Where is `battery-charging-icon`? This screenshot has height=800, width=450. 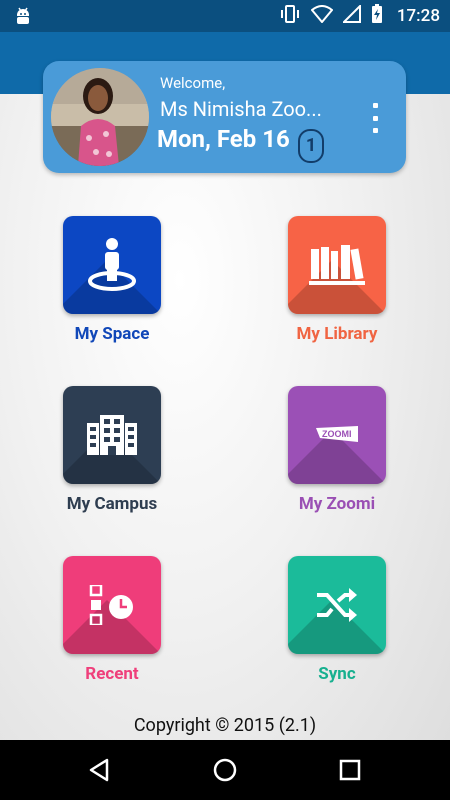 battery-charging-icon is located at coordinates (377, 16).